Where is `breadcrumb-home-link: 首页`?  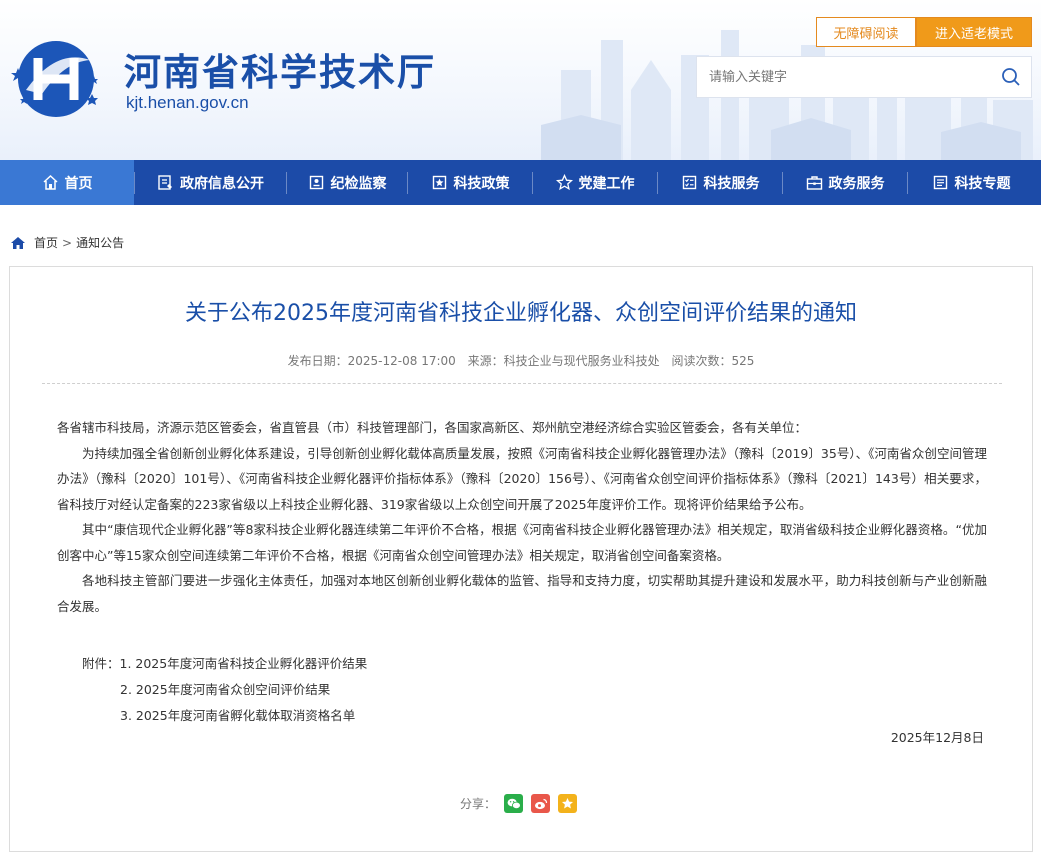 breadcrumb-home-link: 首页 is located at coordinates (46, 242).